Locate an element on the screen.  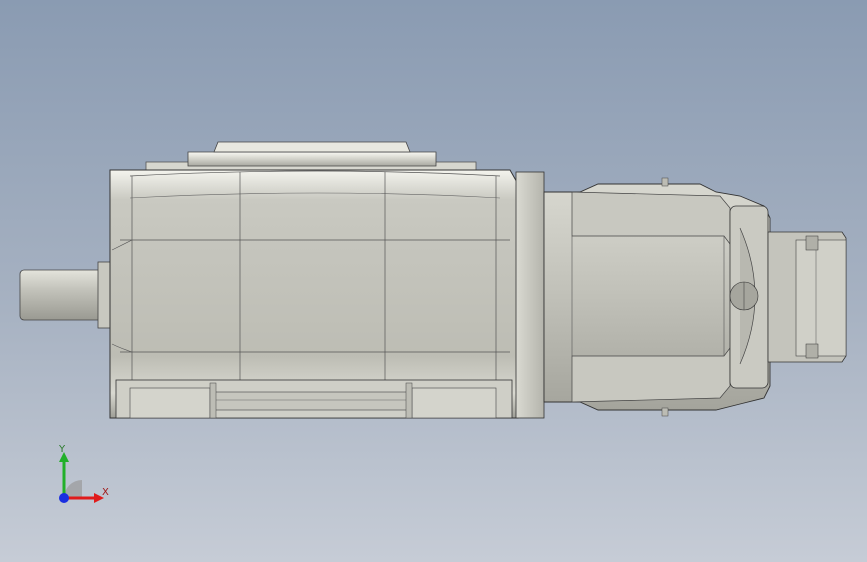
triad-graphic is located at coordinates (81, 477).